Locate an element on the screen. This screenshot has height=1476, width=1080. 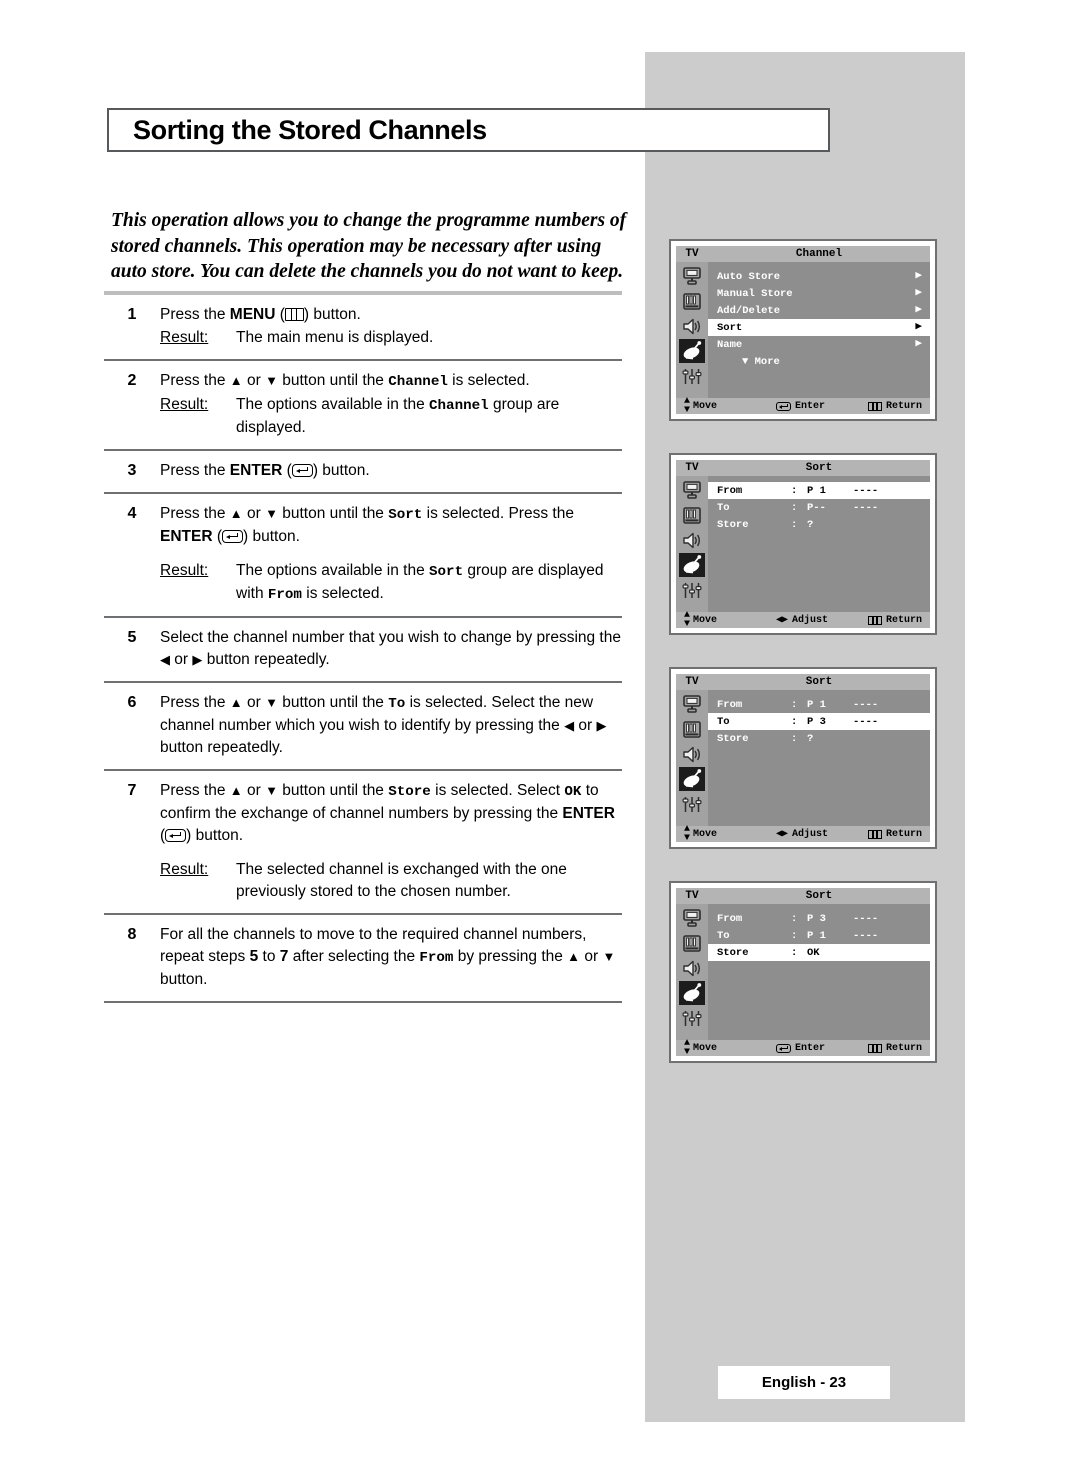
osd-item-label: Add/Delete is located at coordinates (749, 310).